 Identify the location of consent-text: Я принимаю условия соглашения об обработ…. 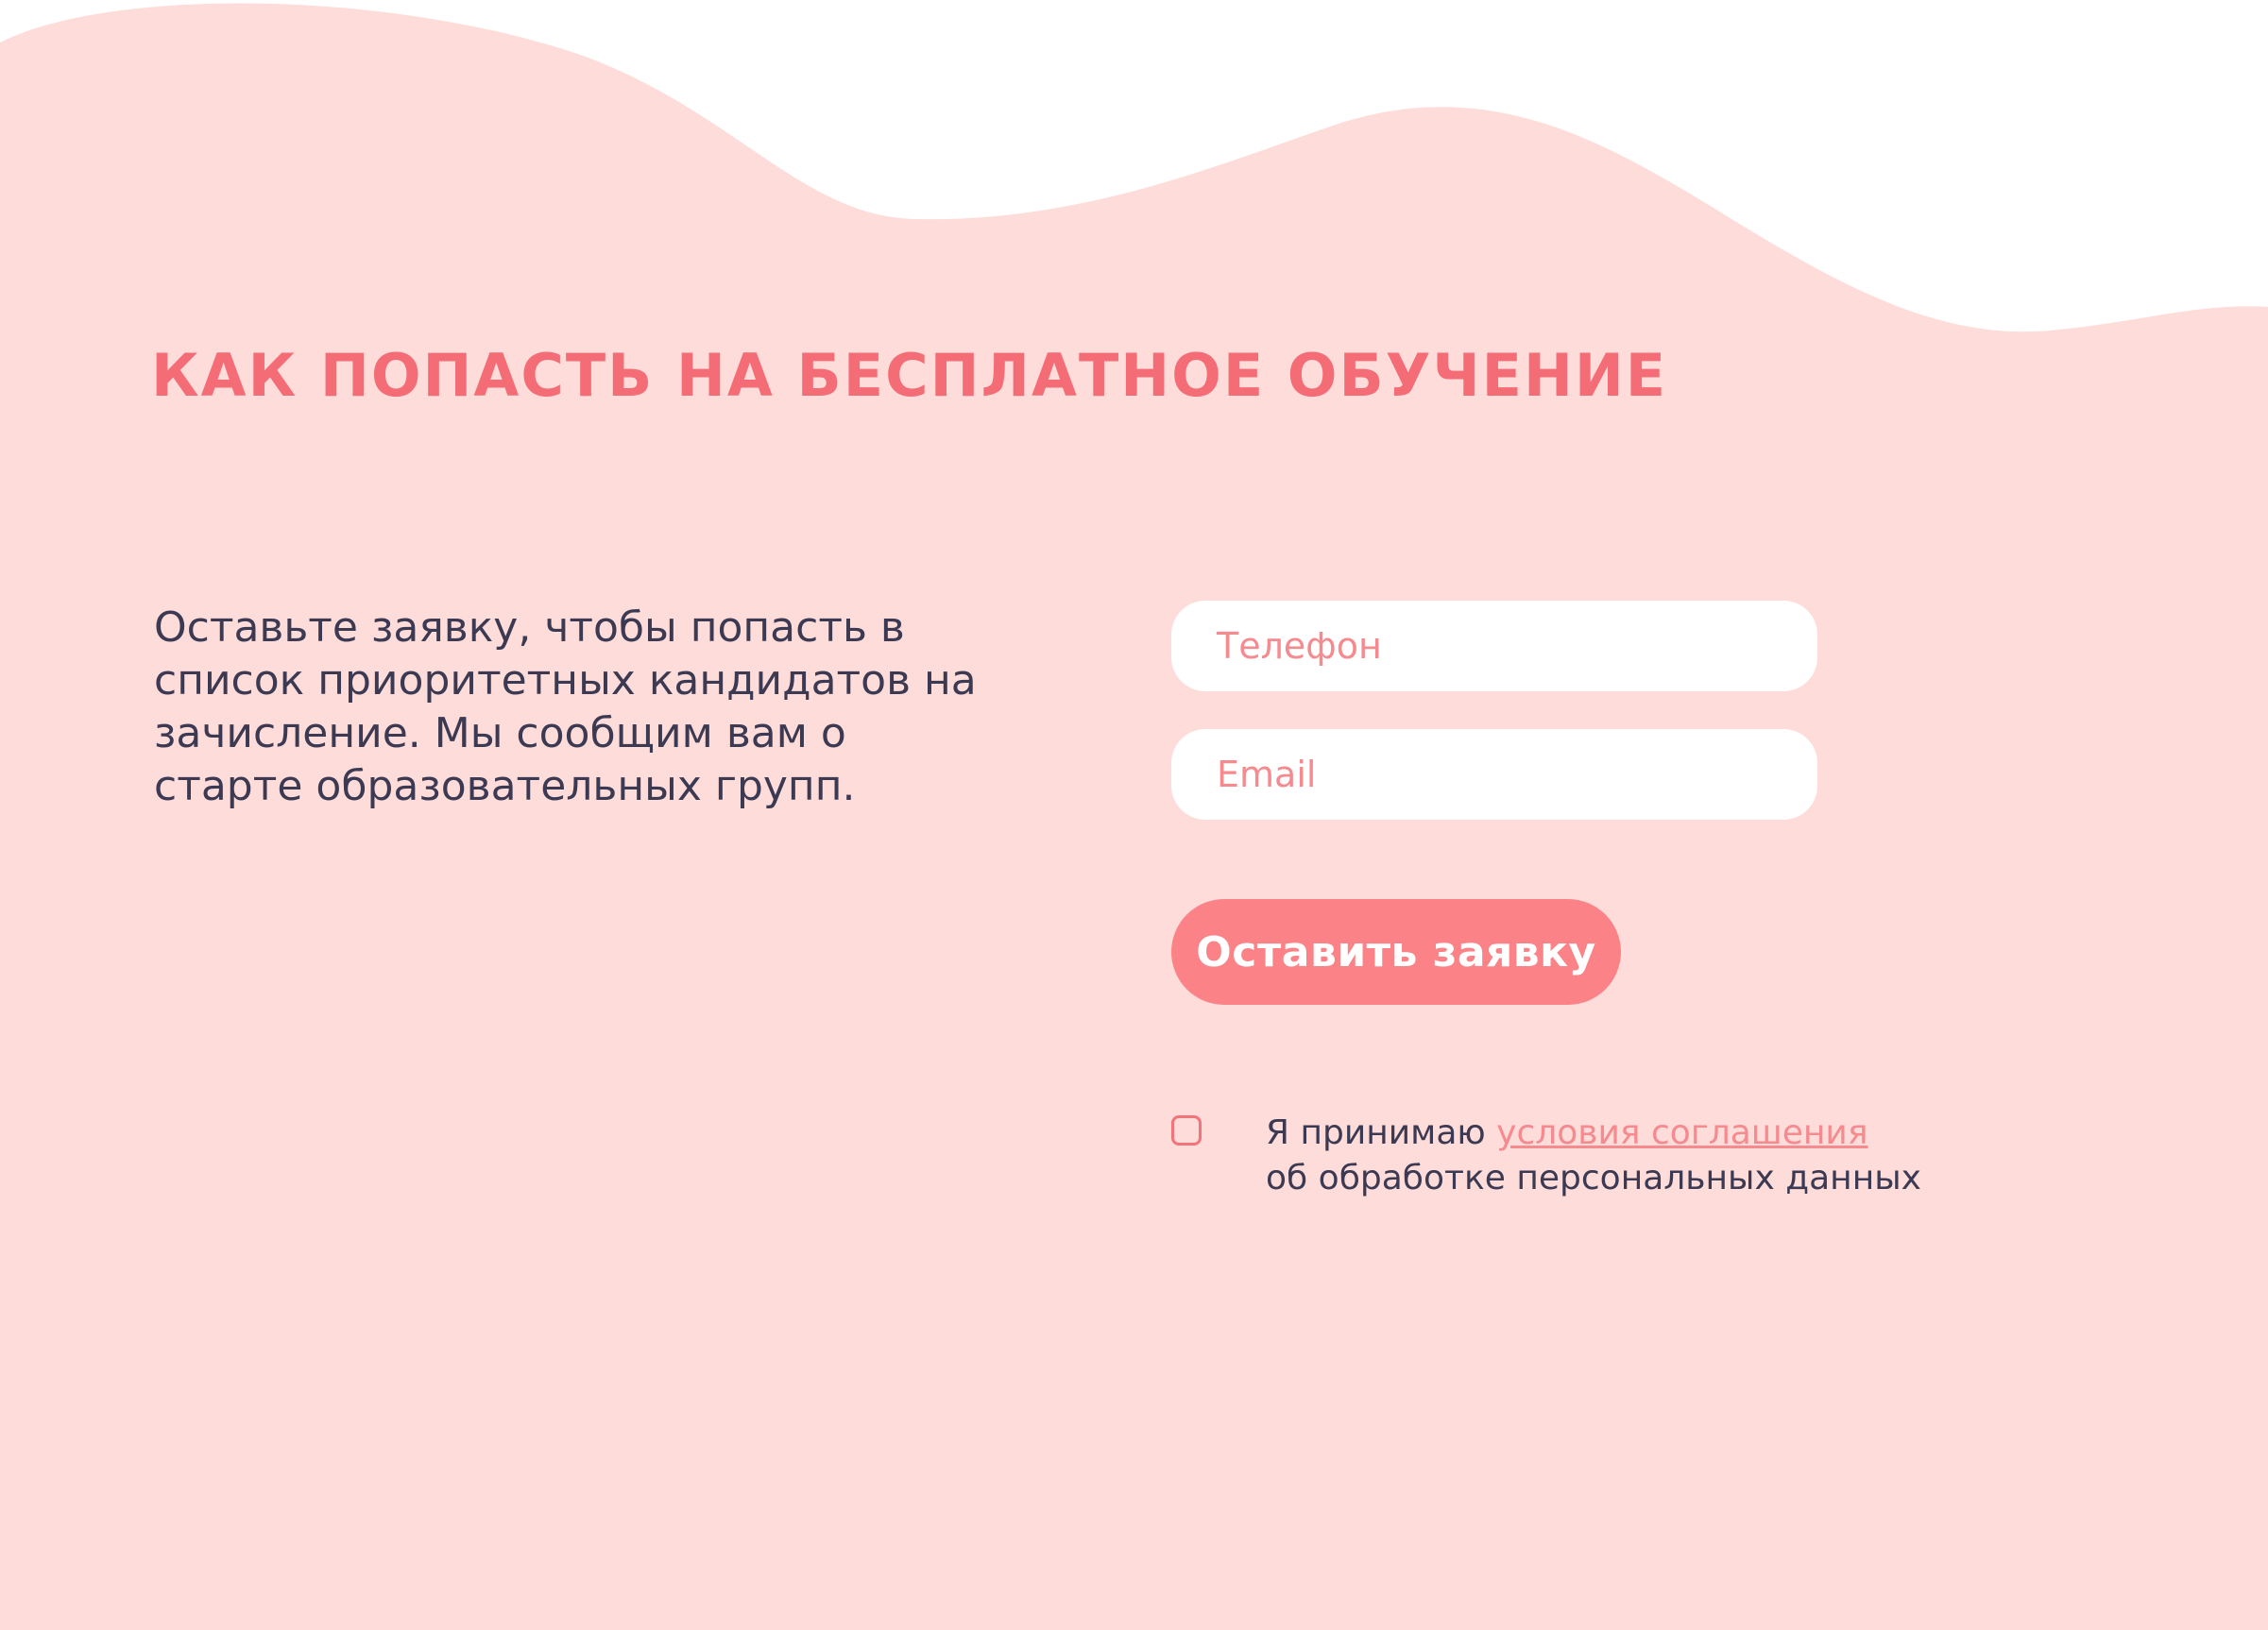
(1625, 1156).